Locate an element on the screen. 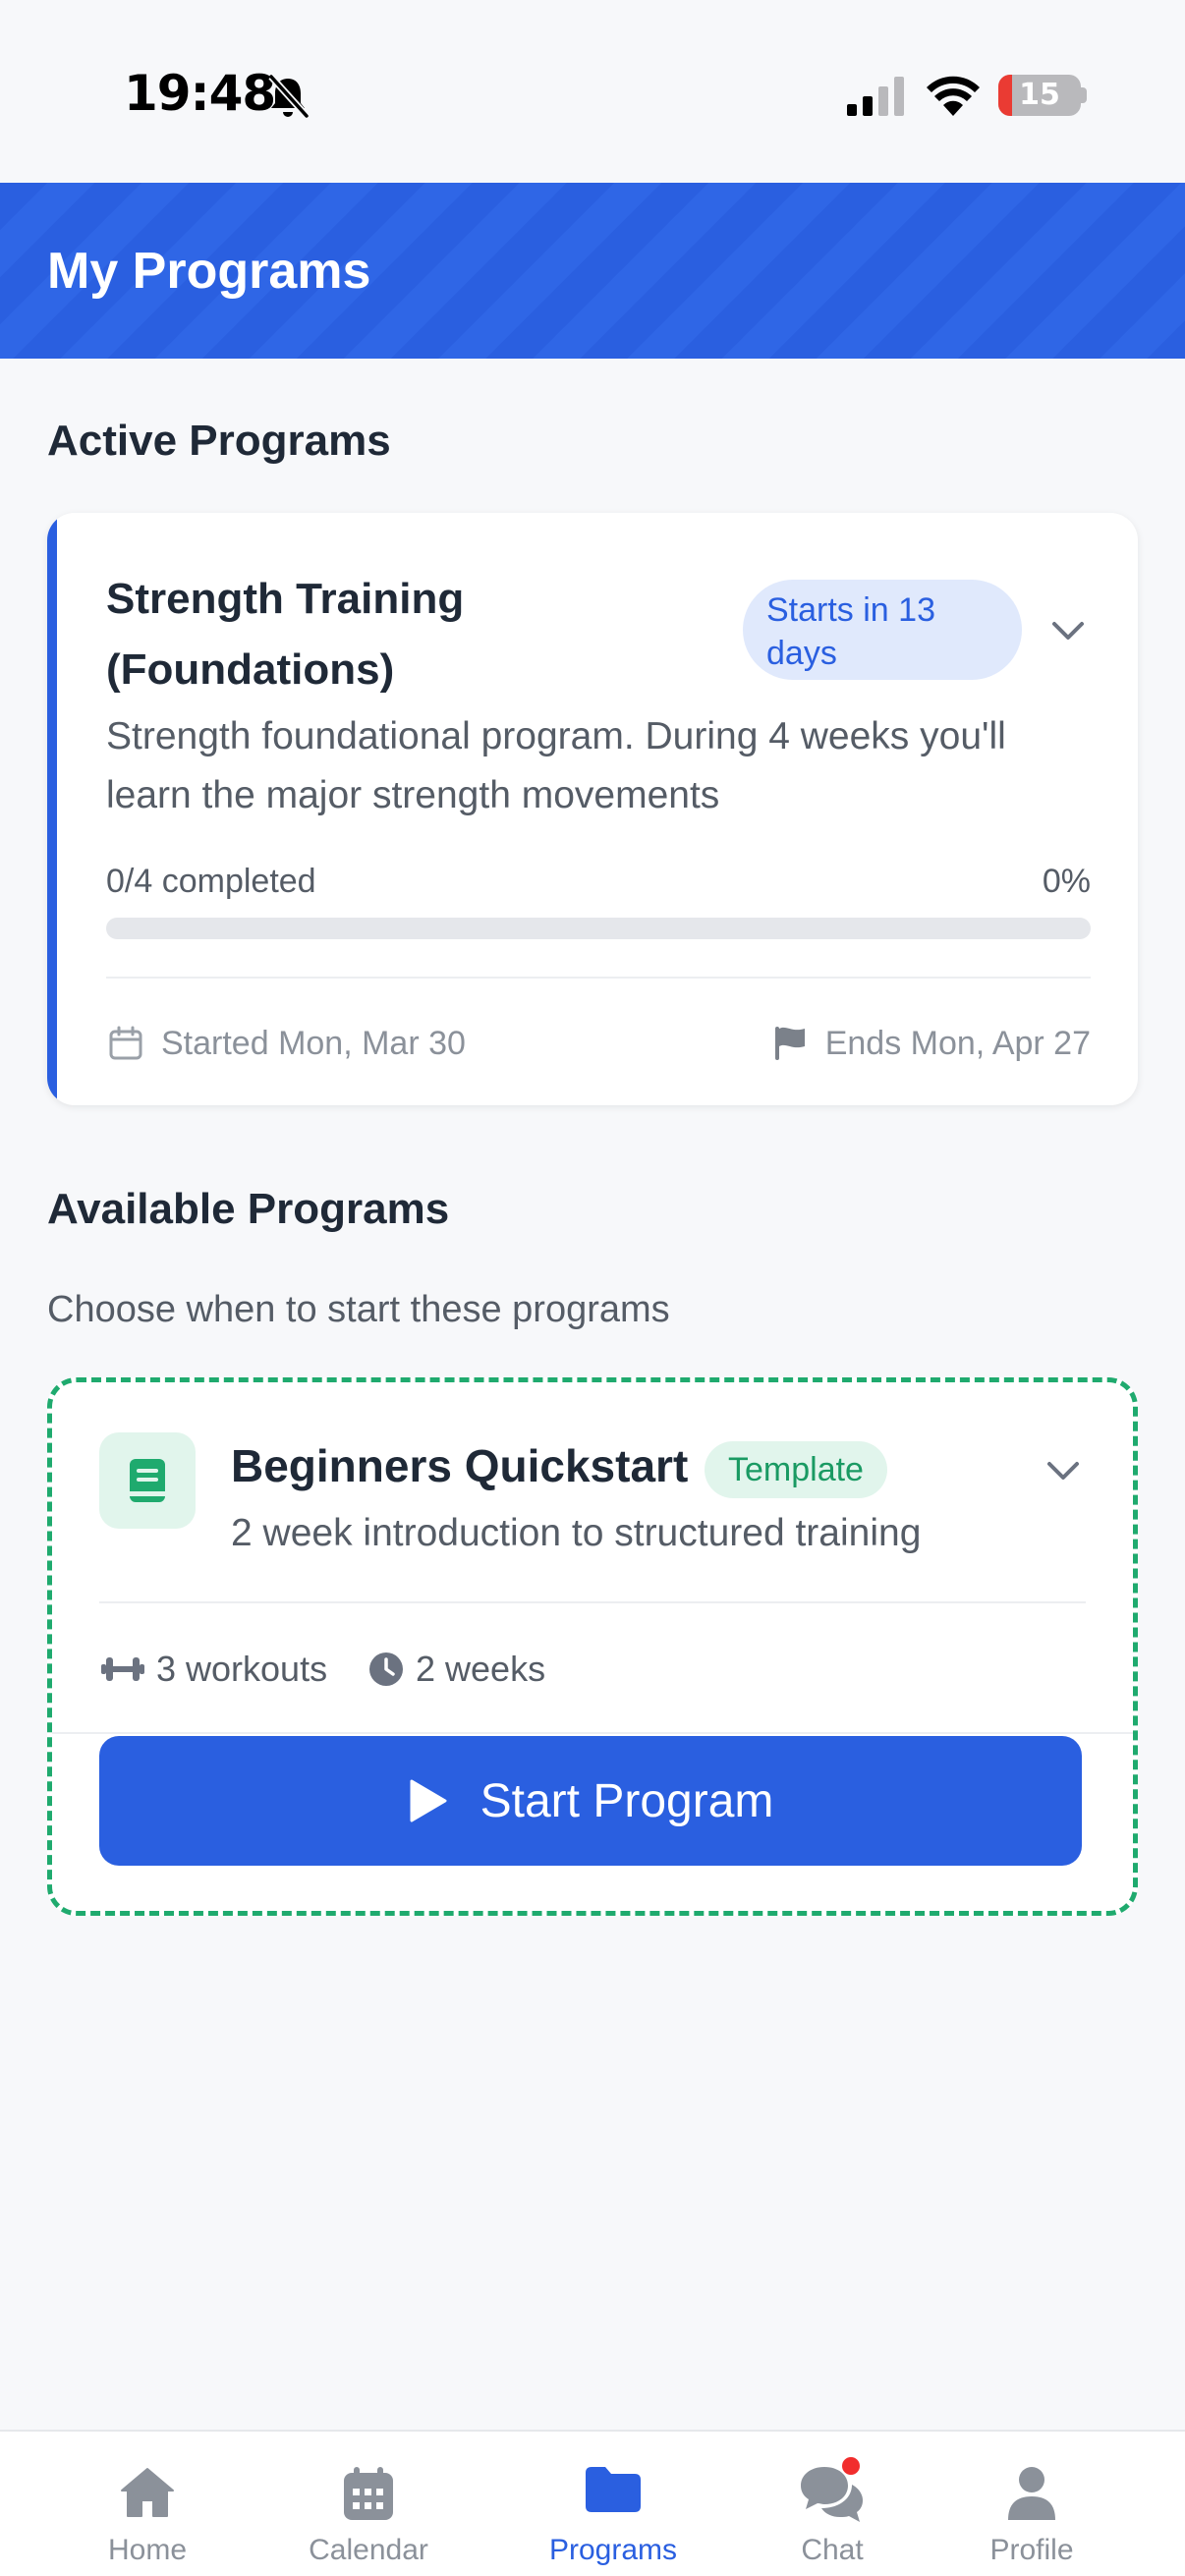 The width and height of the screenshot is (1185, 2576). app-header: My Programs is located at coordinates (592, 271).